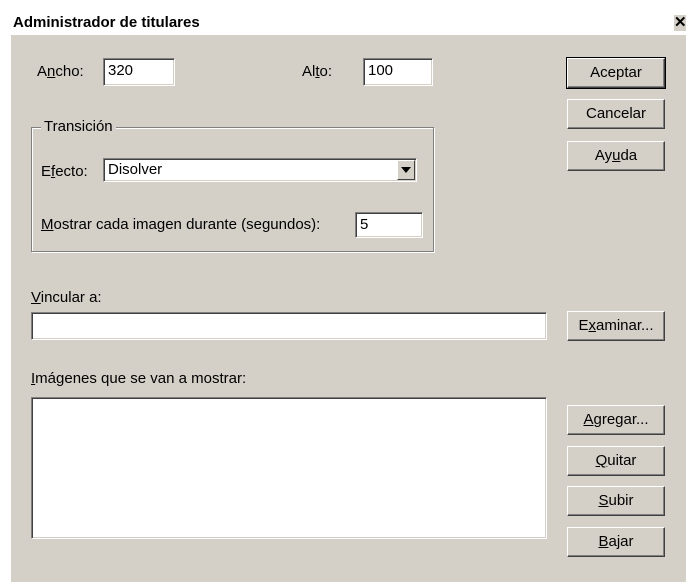 The height and width of the screenshot is (582, 686). I want to click on link-label: Vincular a:, so click(66, 297).